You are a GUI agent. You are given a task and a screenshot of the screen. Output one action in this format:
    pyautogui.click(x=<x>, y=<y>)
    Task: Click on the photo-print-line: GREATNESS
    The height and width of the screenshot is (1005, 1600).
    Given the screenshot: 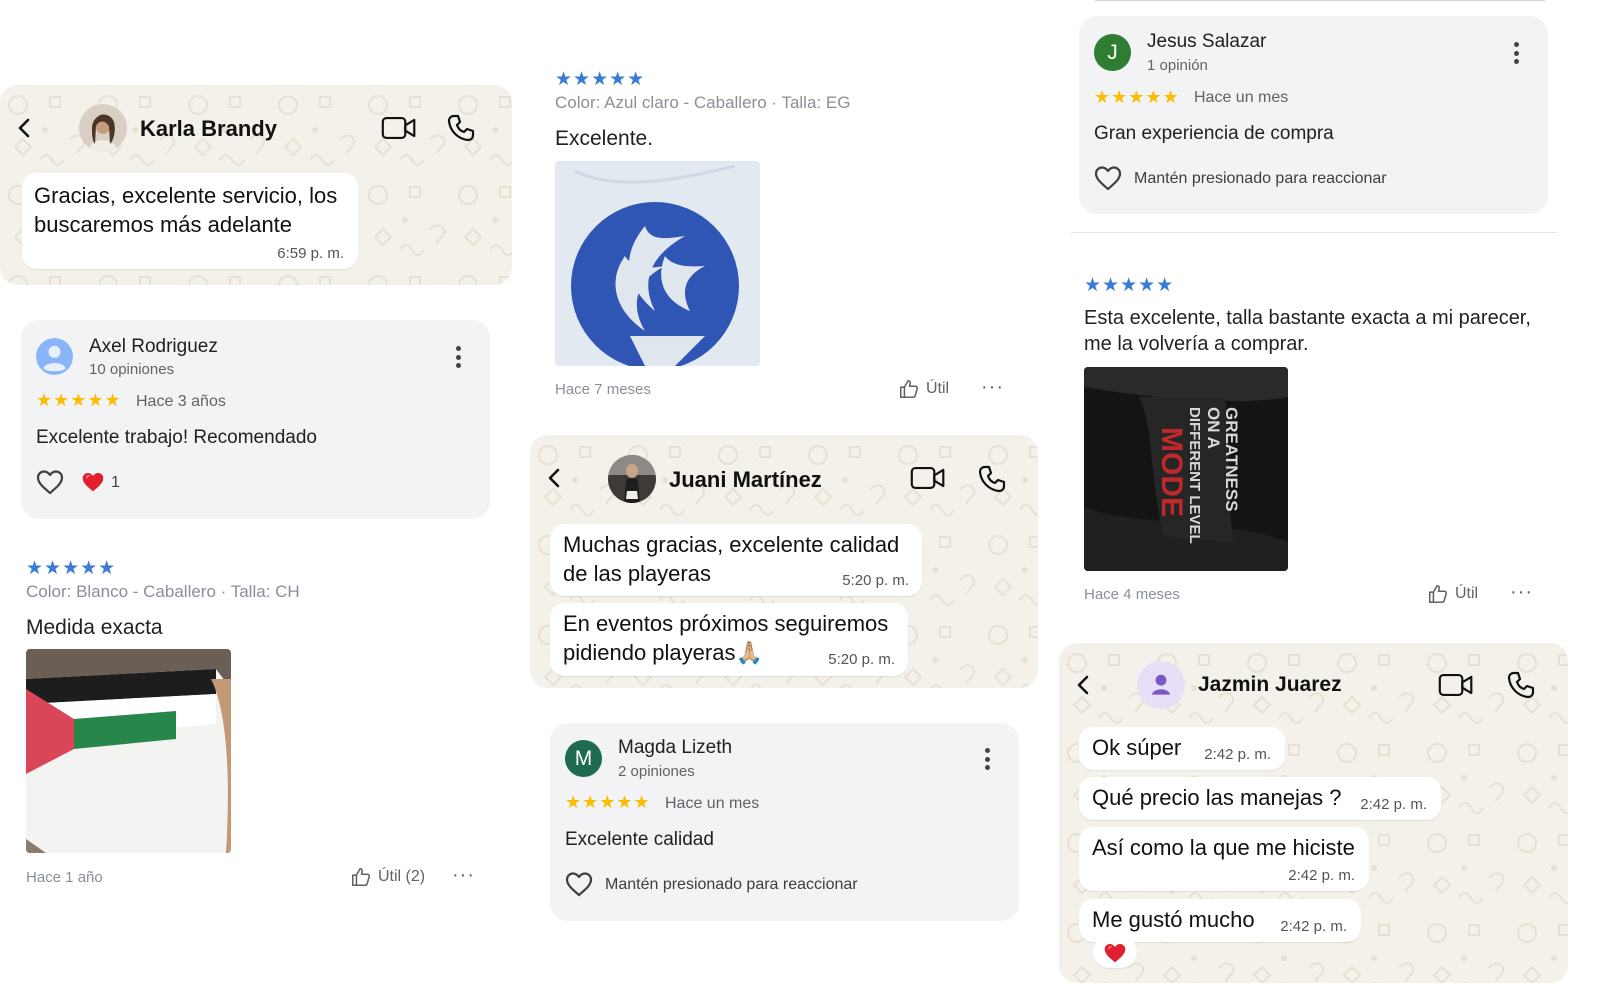 What is the action you would take?
    pyautogui.click(x=1231, y=459)
    